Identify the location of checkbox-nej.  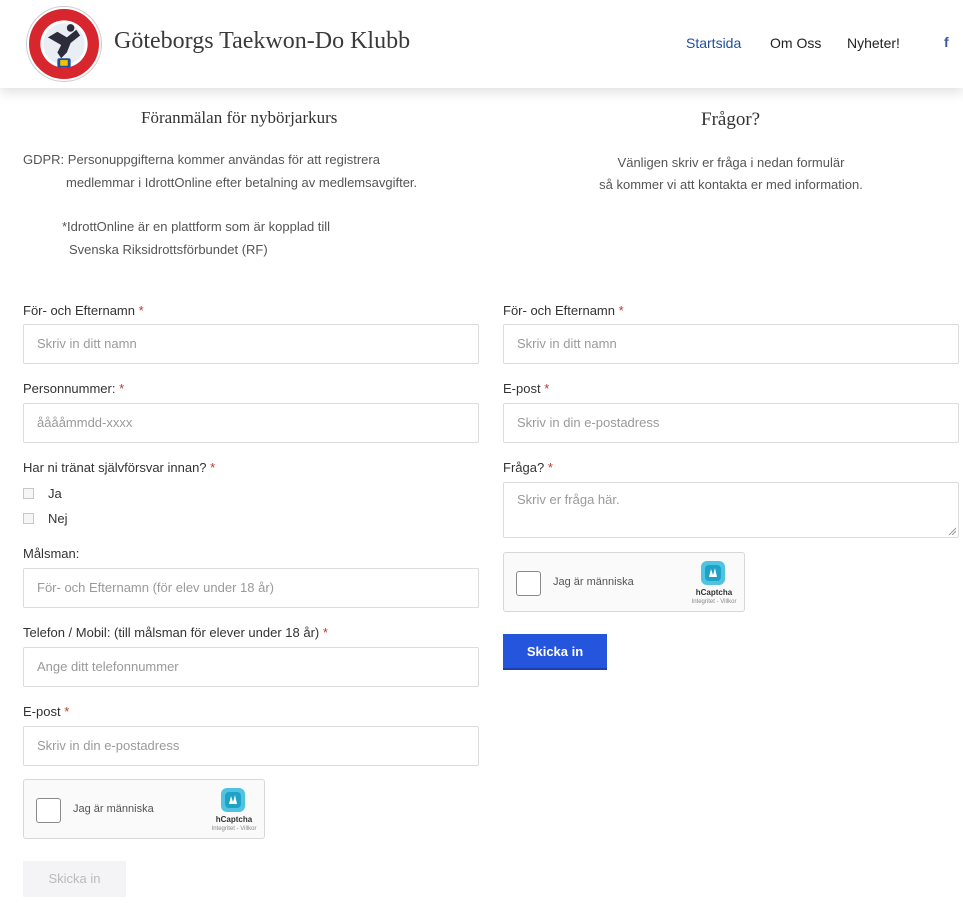
(28, 518).